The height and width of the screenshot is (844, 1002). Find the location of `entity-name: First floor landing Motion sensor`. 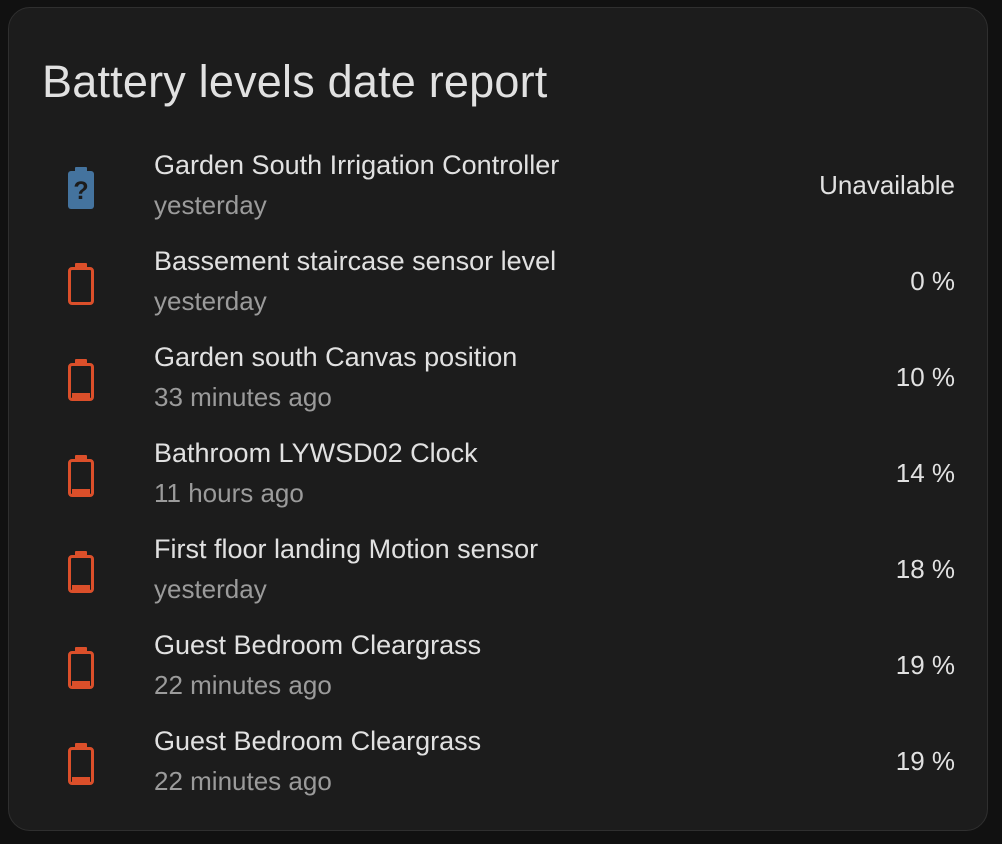

entity-name: First floor landing Motion sensor is located at coordinates (346, 549).